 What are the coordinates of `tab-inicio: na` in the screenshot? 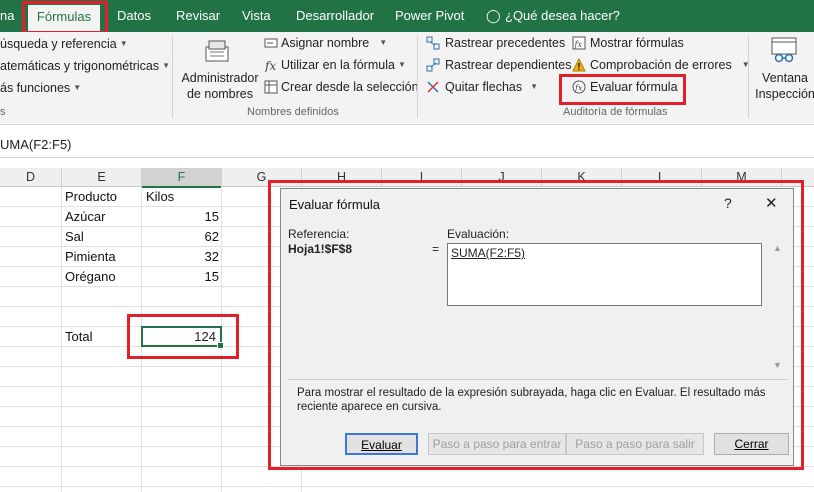 It's located at (7, 15).